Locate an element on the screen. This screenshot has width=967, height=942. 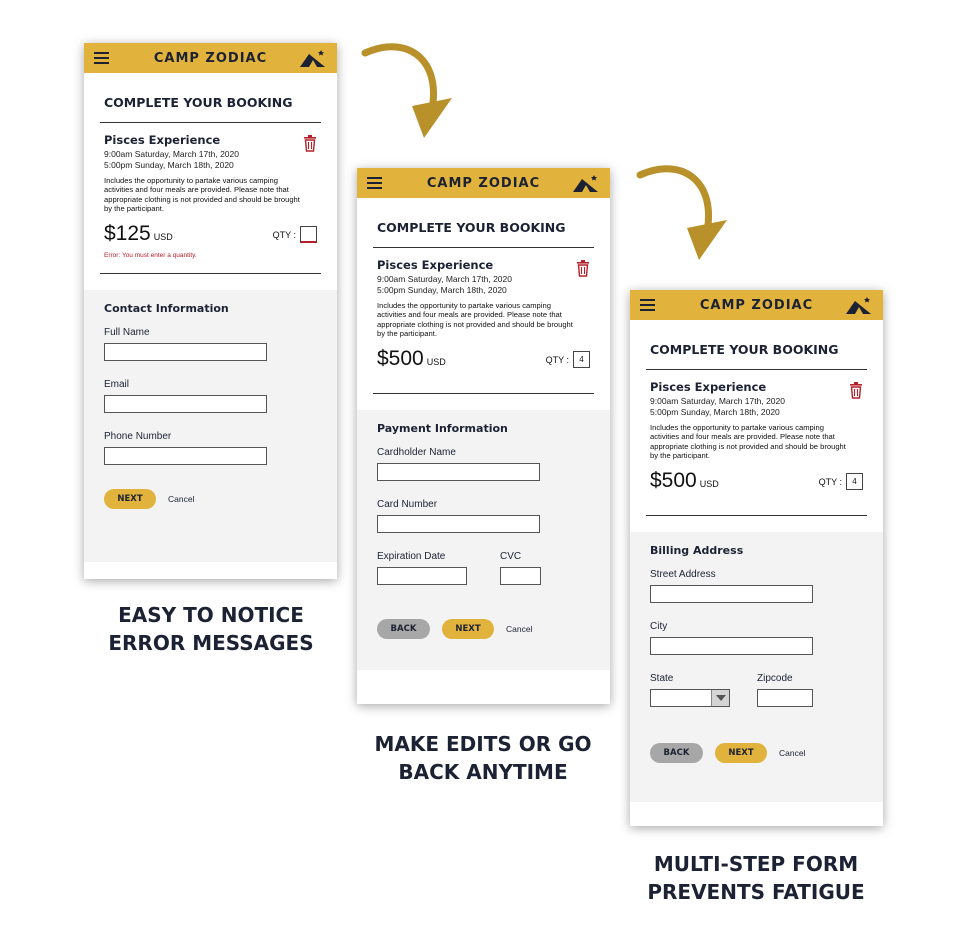
form-title: Payment Information is located at coordinates (442, 429).